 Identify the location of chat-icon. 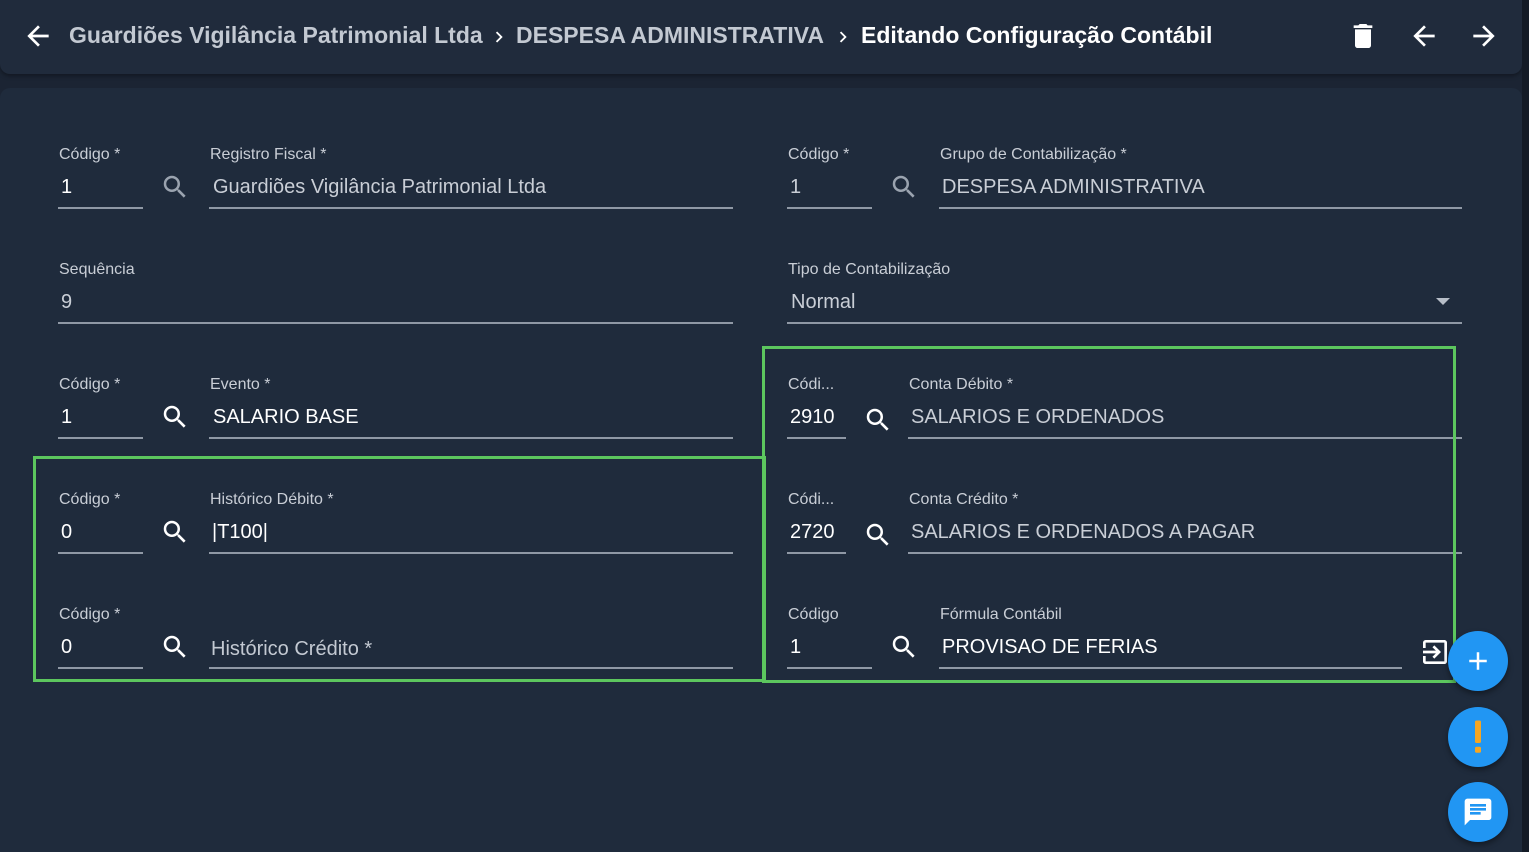
(1478, 812).